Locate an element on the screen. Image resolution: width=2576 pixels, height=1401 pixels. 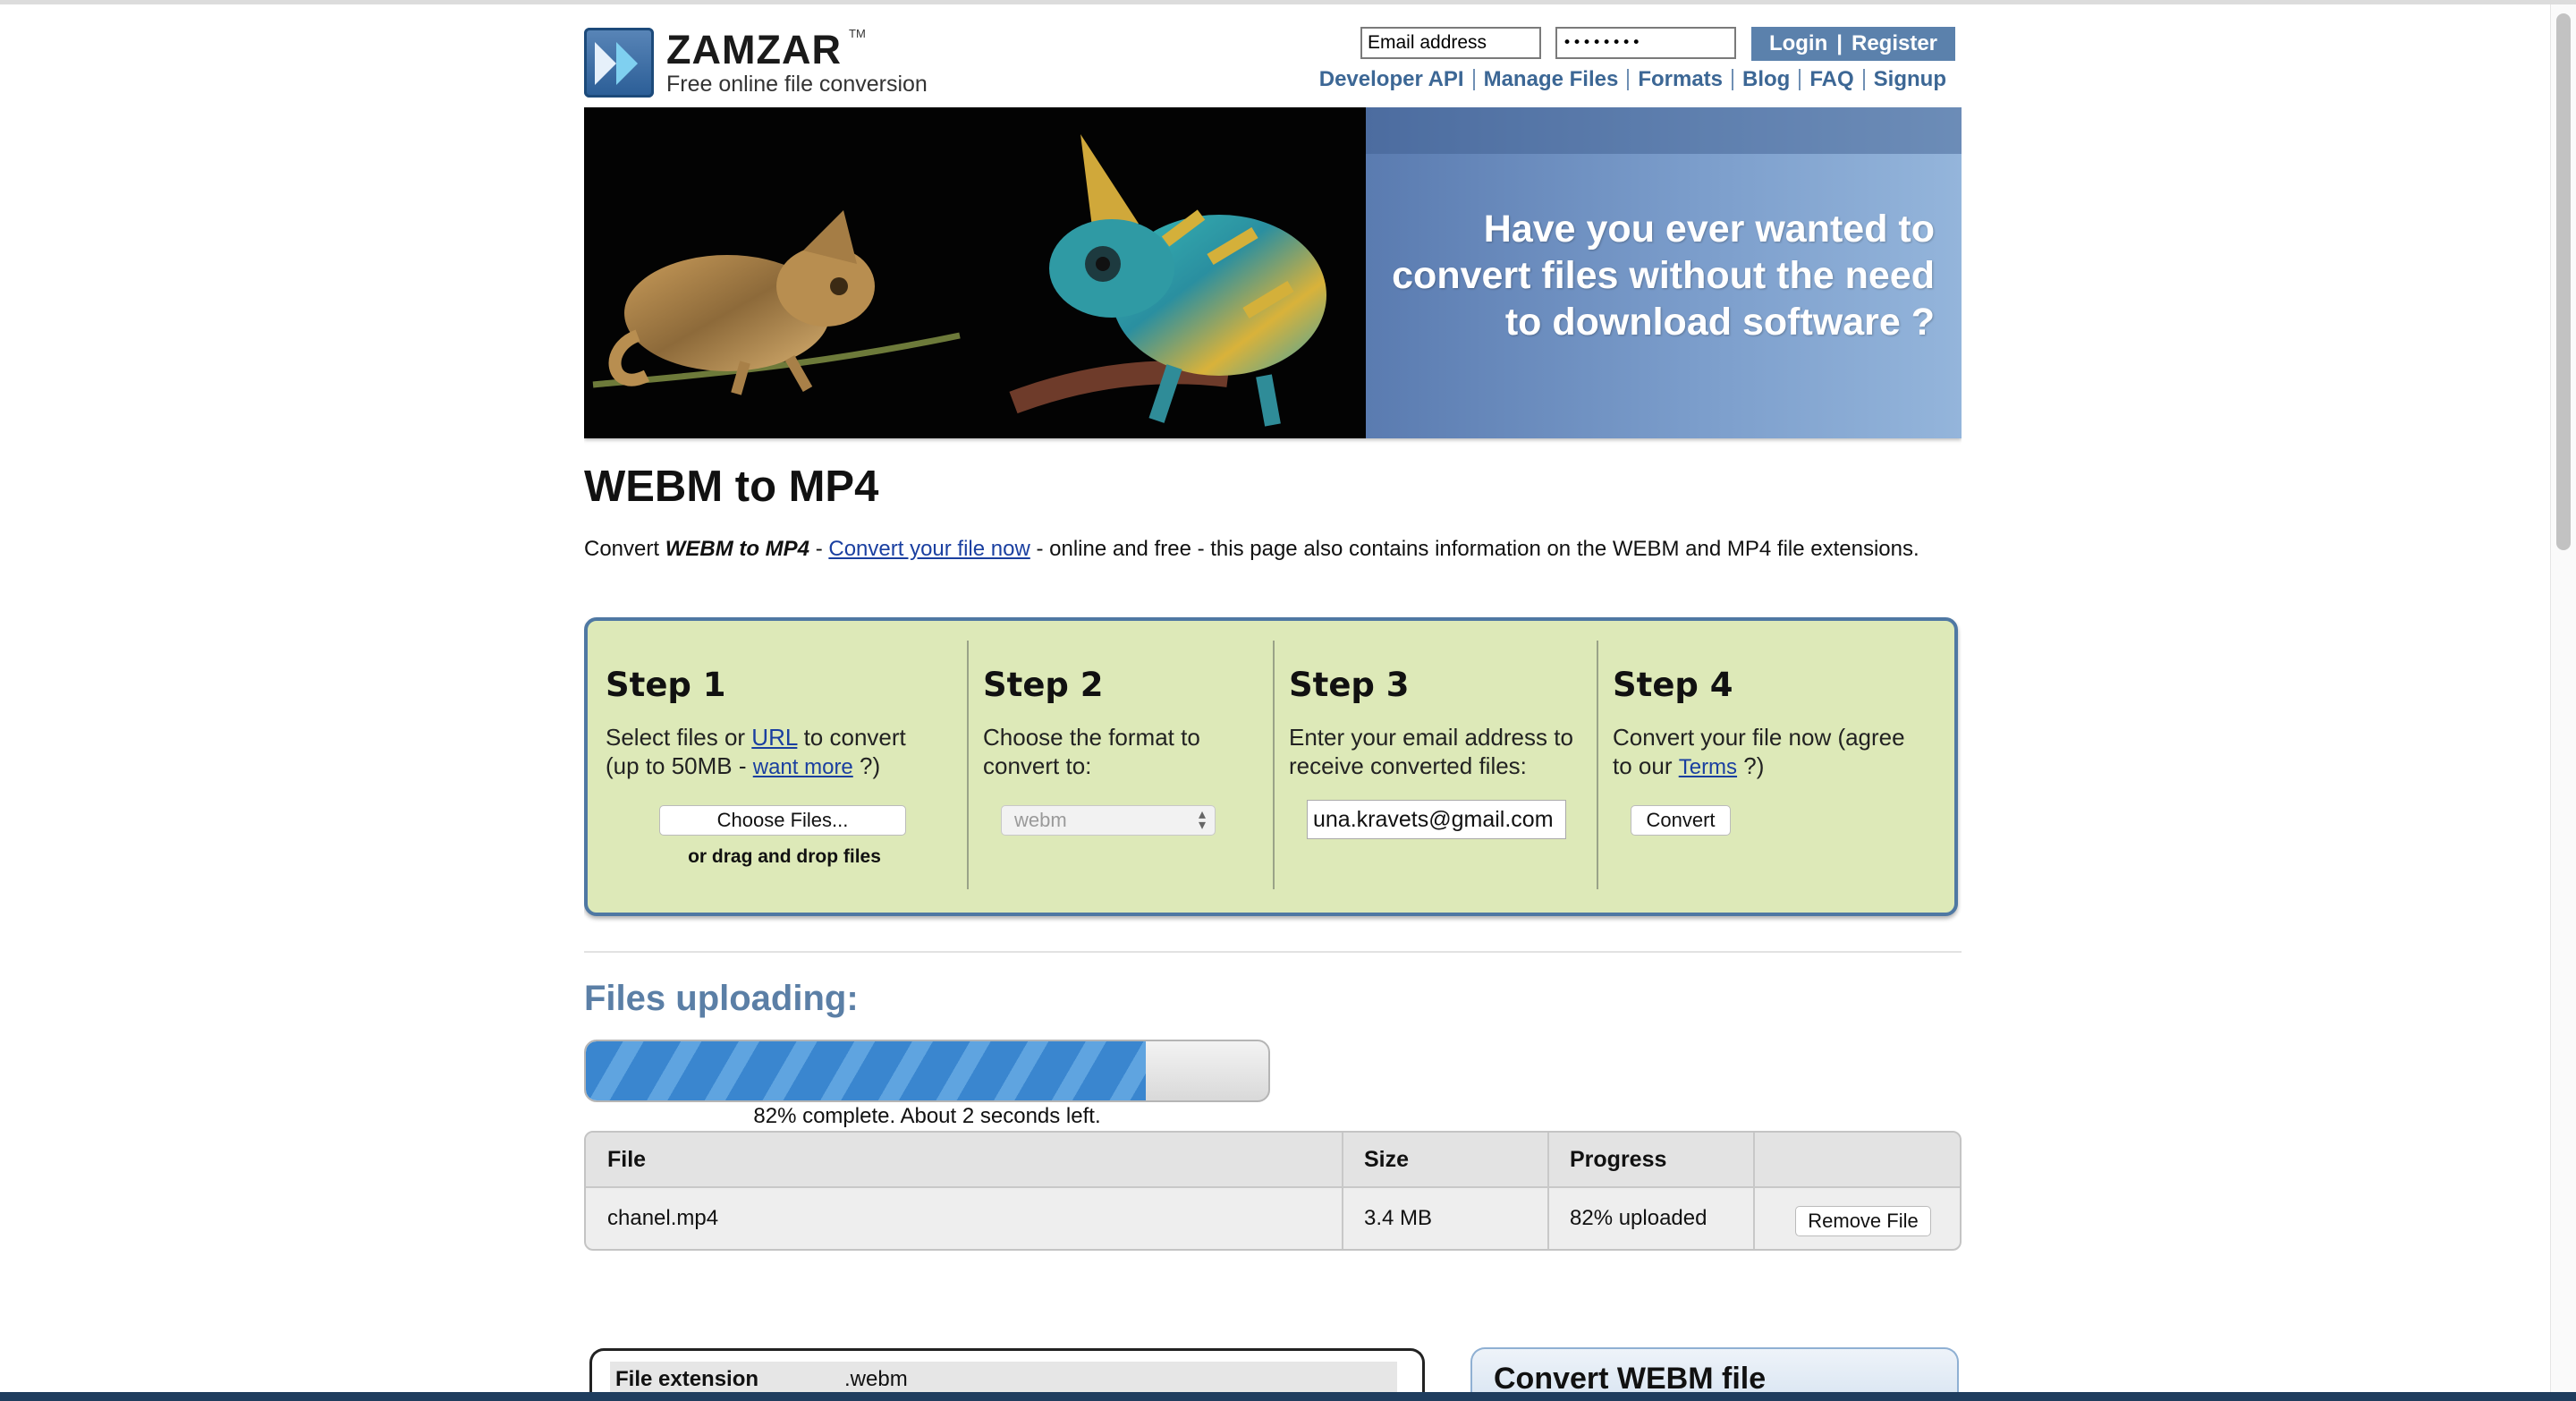
file-extension-box: File extension .webm is located at coordinates (1007, 1370).